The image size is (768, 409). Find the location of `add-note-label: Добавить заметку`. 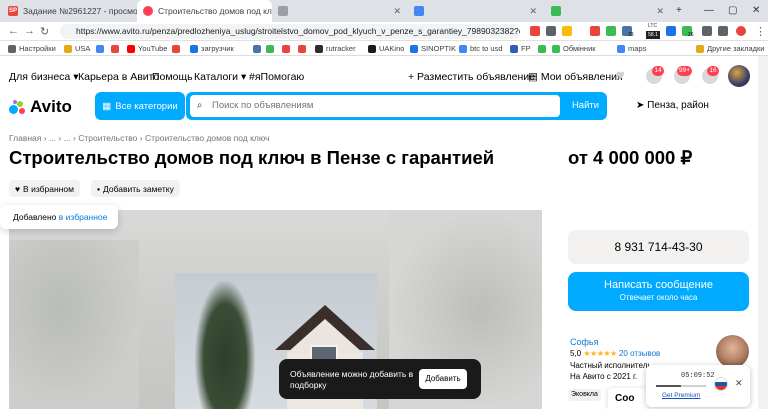

add-note-label: Добавить заметку is located at coordinates (138, 188).